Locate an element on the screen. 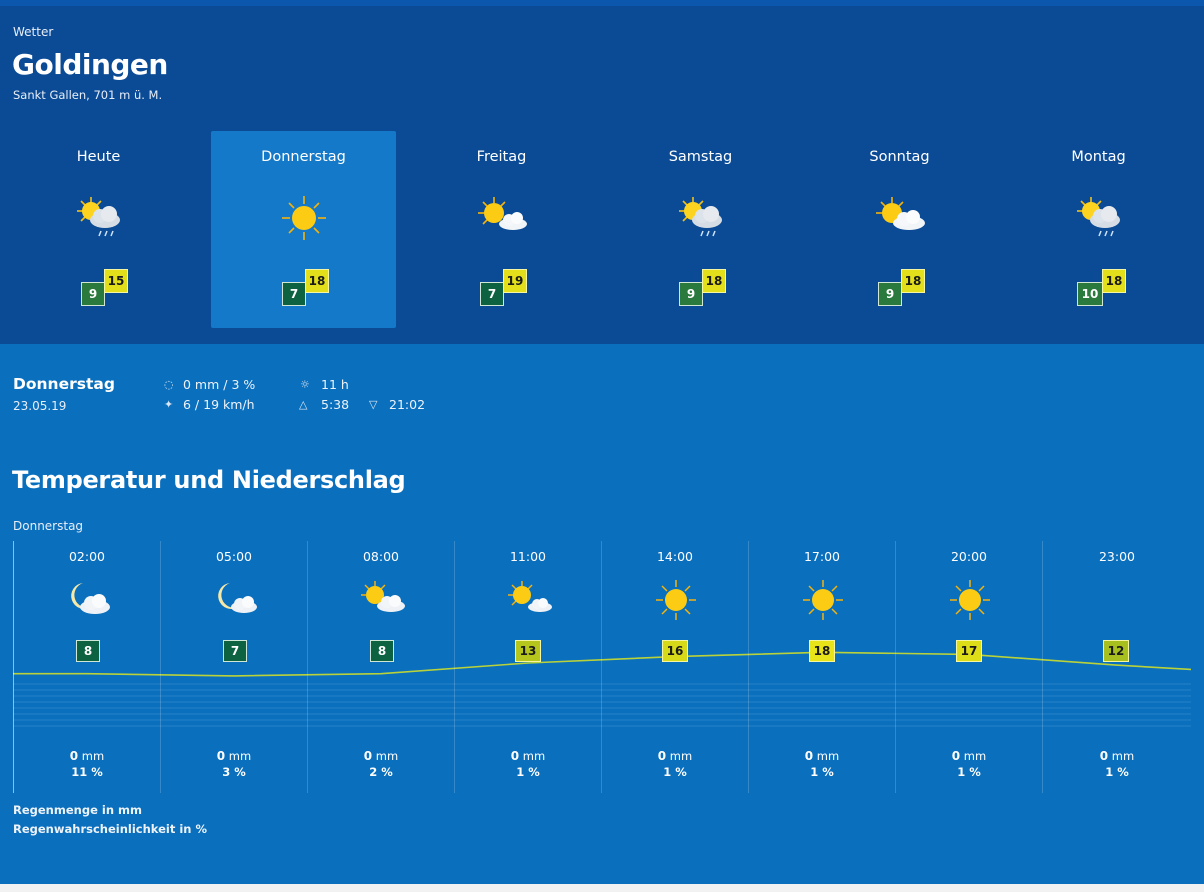 This screenshot has width=1204, height=892. detail-sunrise: 5:38 is located at coordinates (335, 404).